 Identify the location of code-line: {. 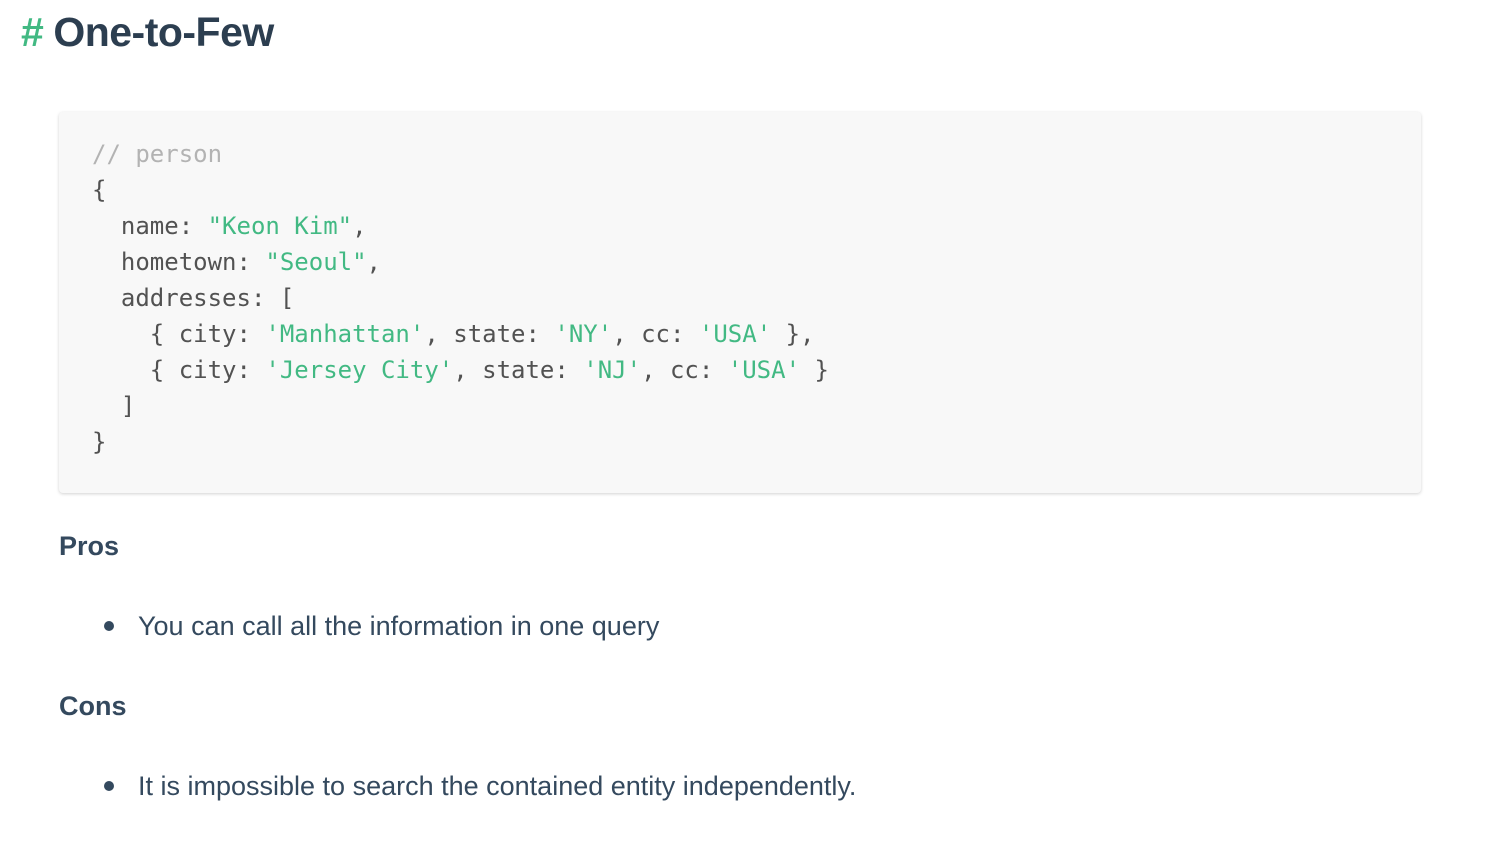
(756, 190).